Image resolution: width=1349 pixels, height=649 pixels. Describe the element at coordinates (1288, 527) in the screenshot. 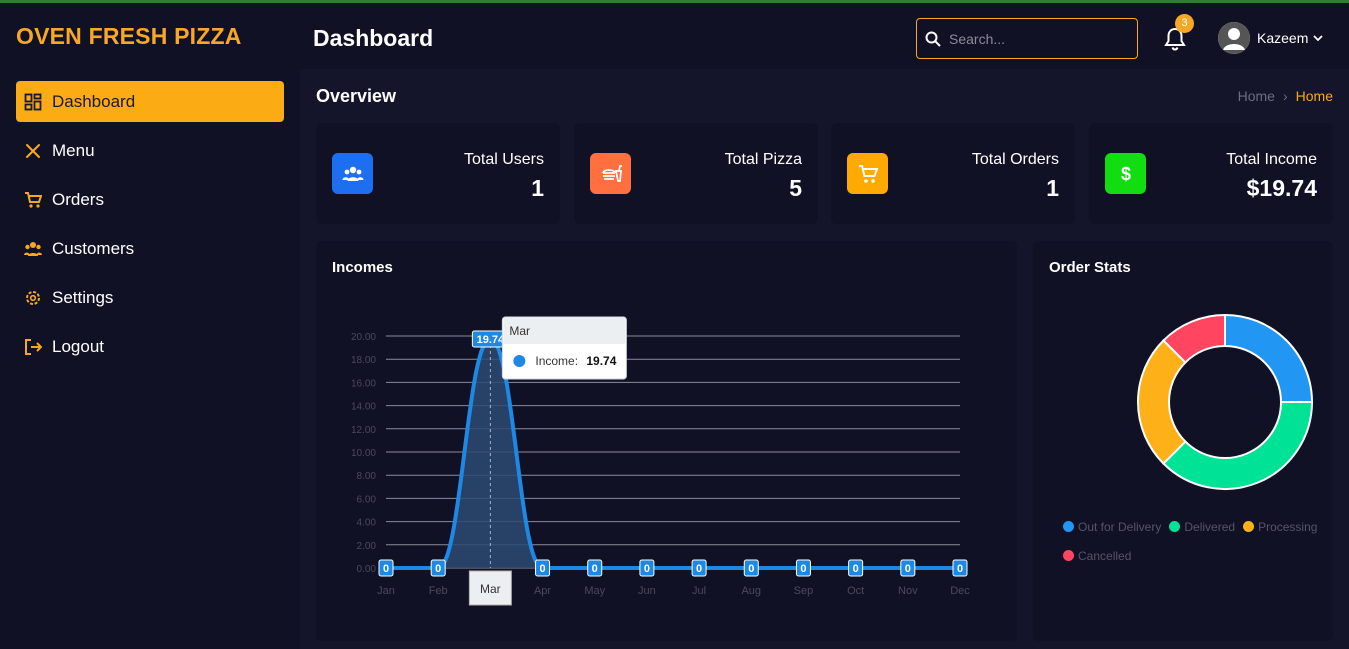

I see `legend-label: Processing` at that location.